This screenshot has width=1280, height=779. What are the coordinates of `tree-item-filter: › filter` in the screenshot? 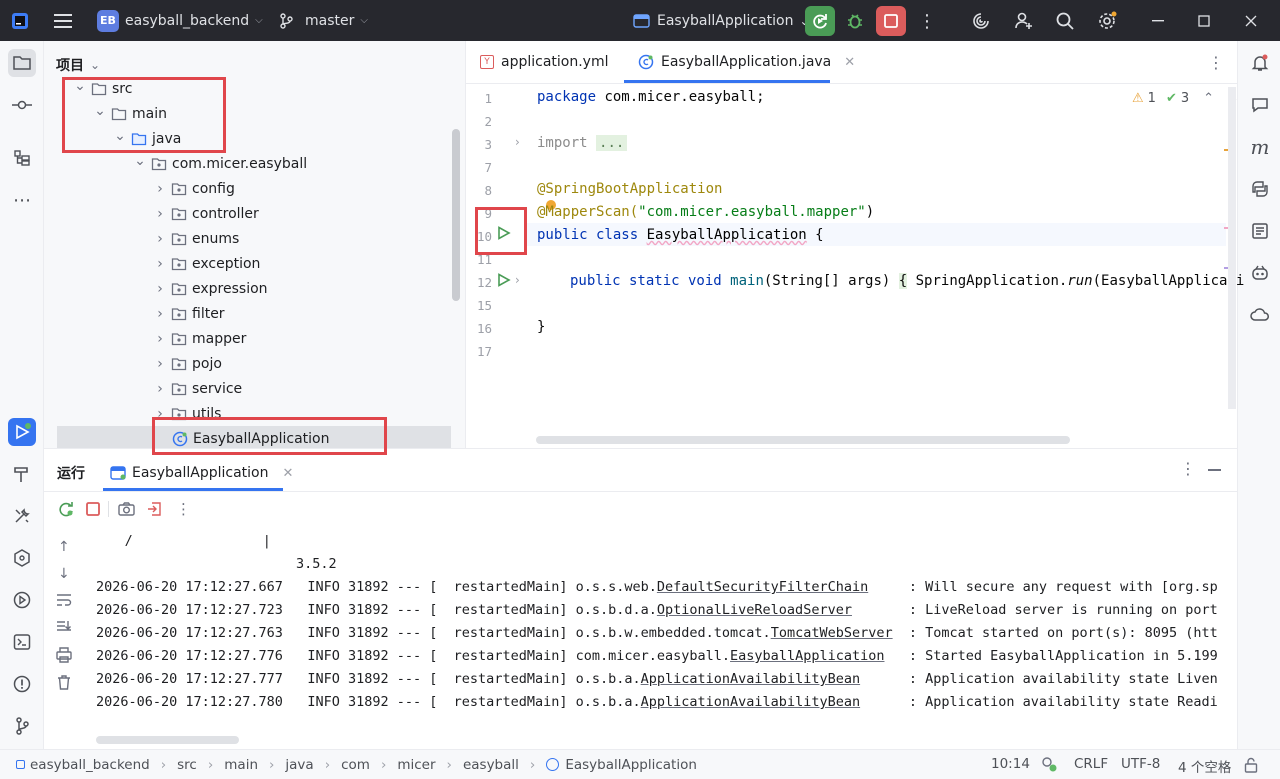 It's located at (189, 313).